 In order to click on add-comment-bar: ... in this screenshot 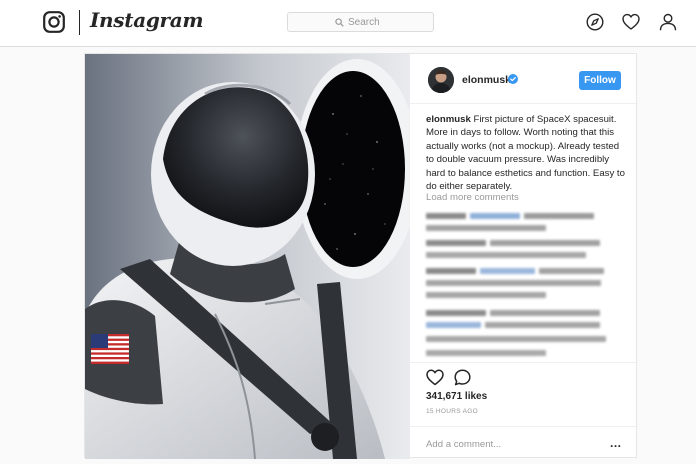, I will do `click(524, 442)`.